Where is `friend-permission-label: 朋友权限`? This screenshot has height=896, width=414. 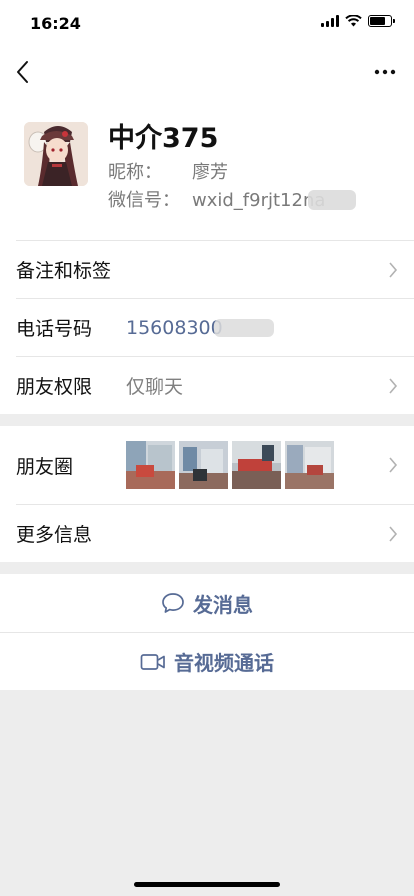
friend-permission-label: 朋友权限 is located at coordinates (54, 387).